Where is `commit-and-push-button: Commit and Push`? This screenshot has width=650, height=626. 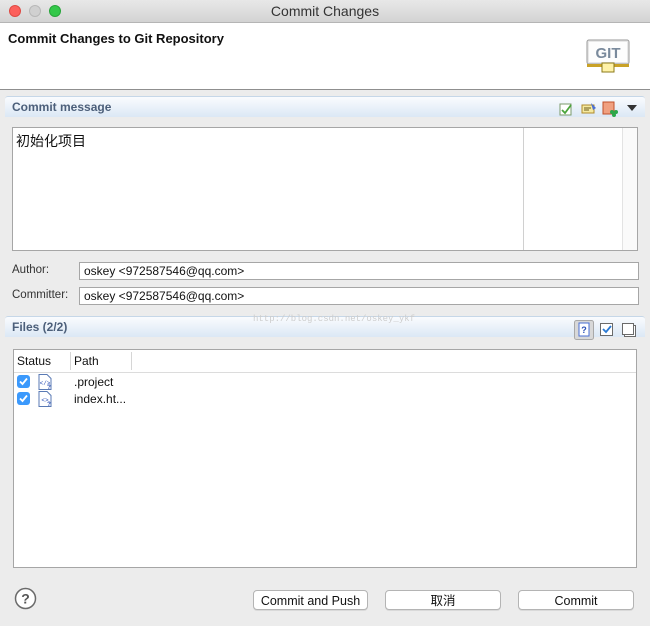
commit-and-push-button: Commit and Push is located at coordinates (310, 600).